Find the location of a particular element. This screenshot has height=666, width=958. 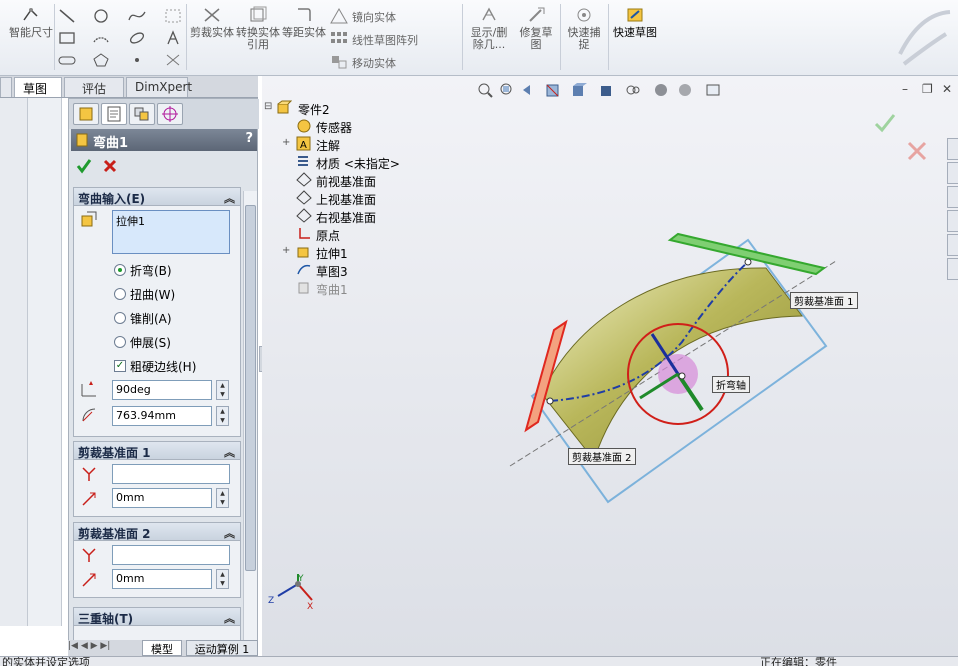

stretch-radio is located at coordinates (120, 342).